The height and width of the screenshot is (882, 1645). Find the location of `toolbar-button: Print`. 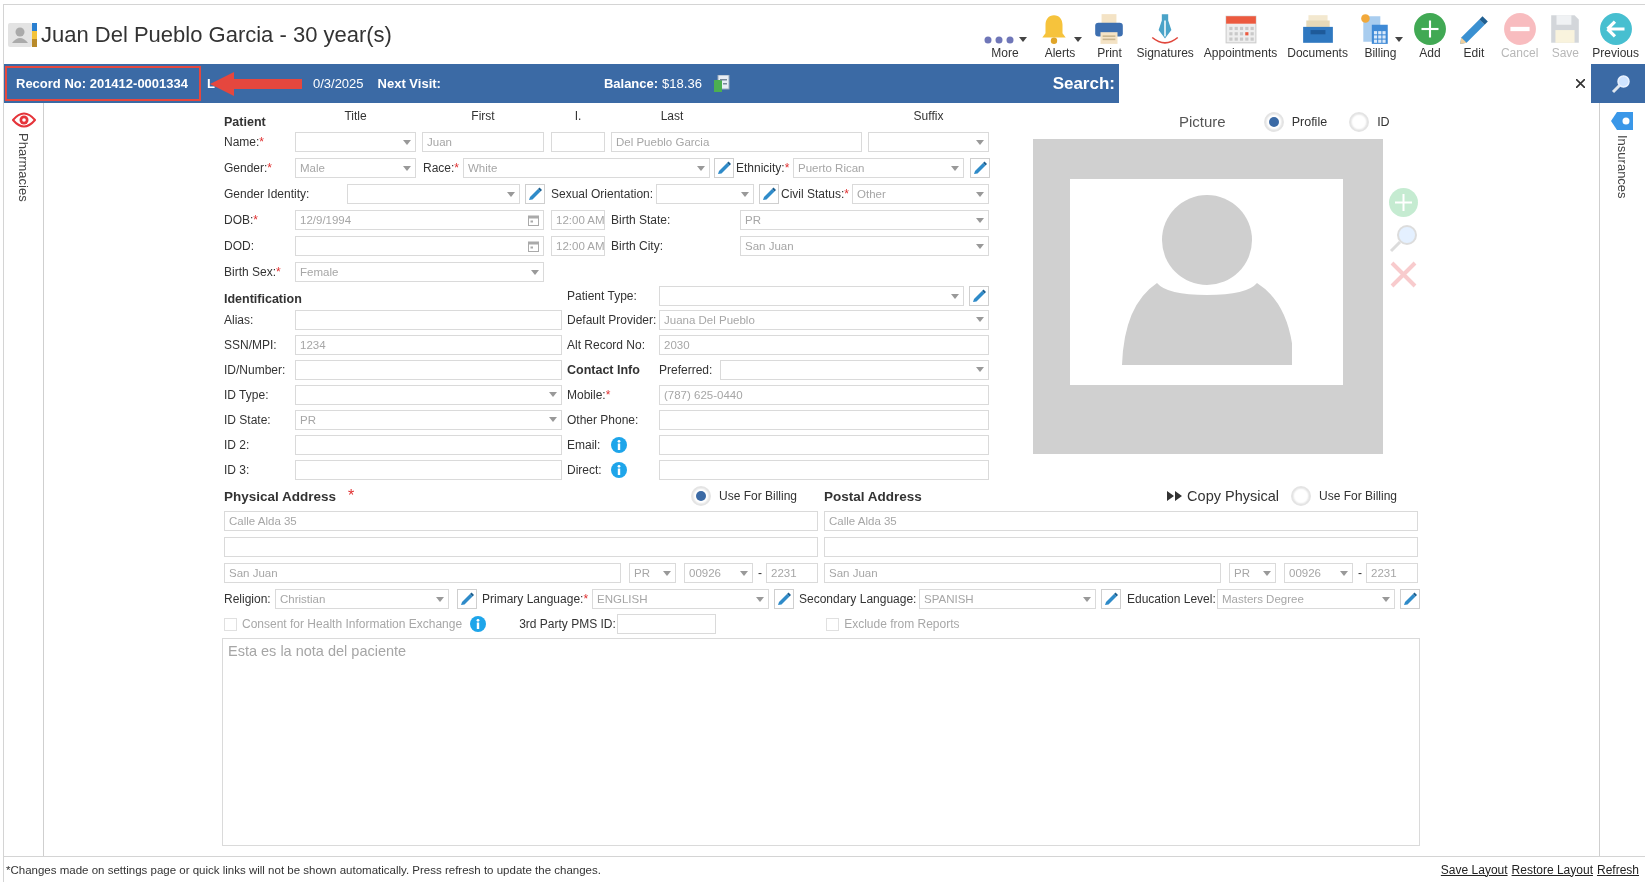

toolbar-button: Print is located at coordinates (1109, 35).